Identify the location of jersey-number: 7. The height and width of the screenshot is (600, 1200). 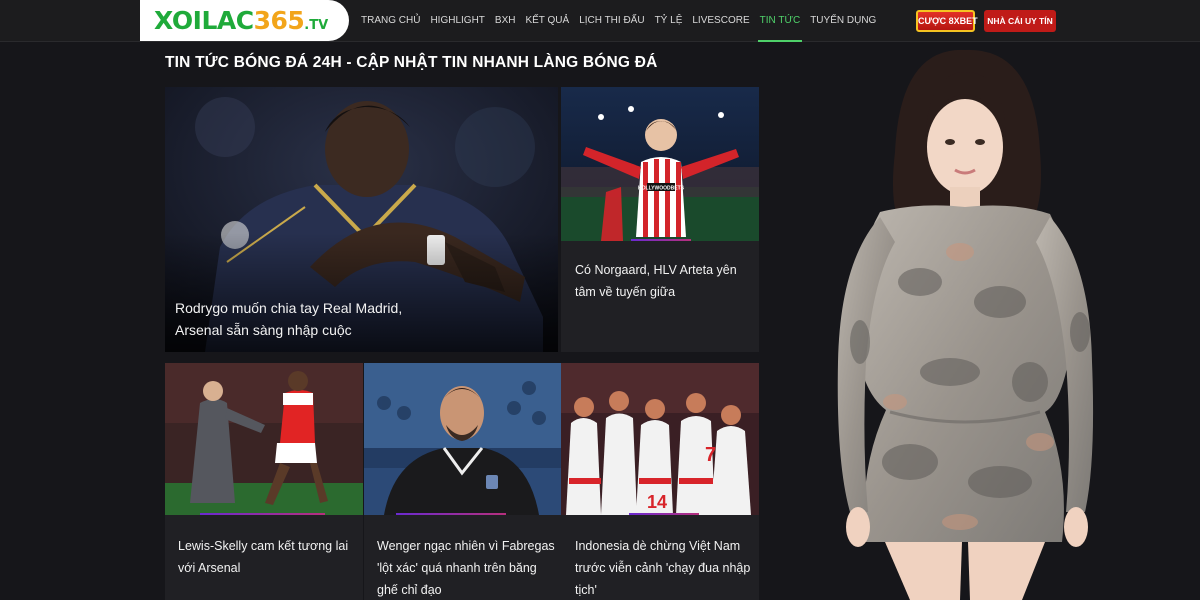
(710, 455).